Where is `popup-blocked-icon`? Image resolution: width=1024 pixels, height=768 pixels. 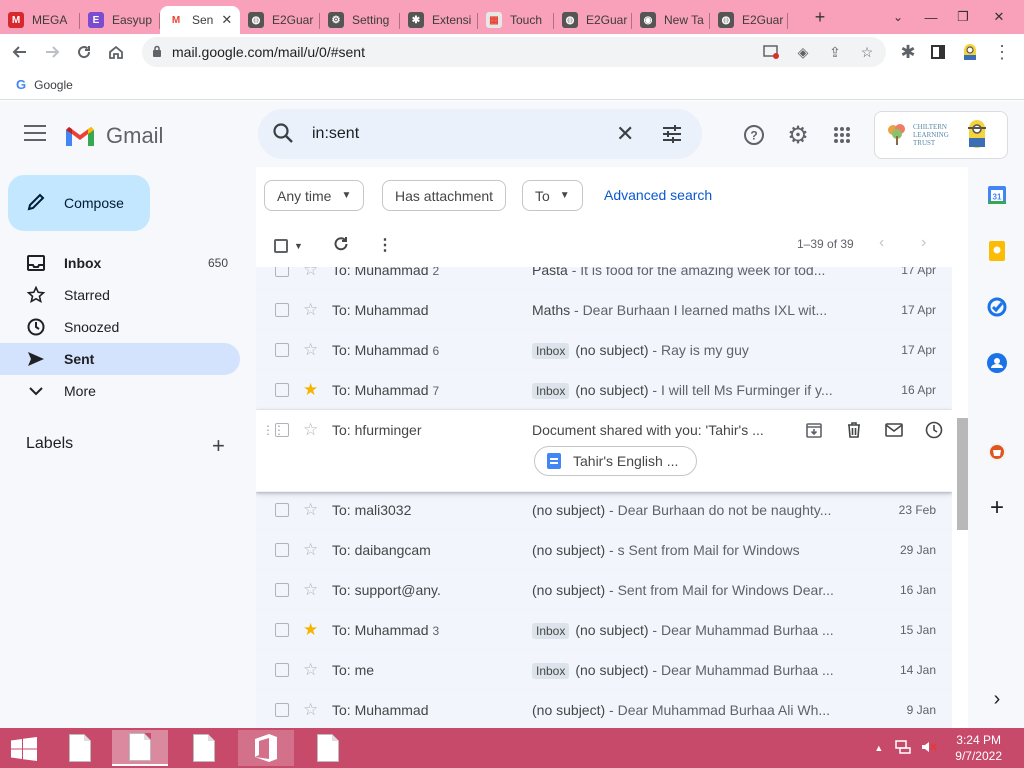
popup-blocked-icon is located at coordinates (771, 52).